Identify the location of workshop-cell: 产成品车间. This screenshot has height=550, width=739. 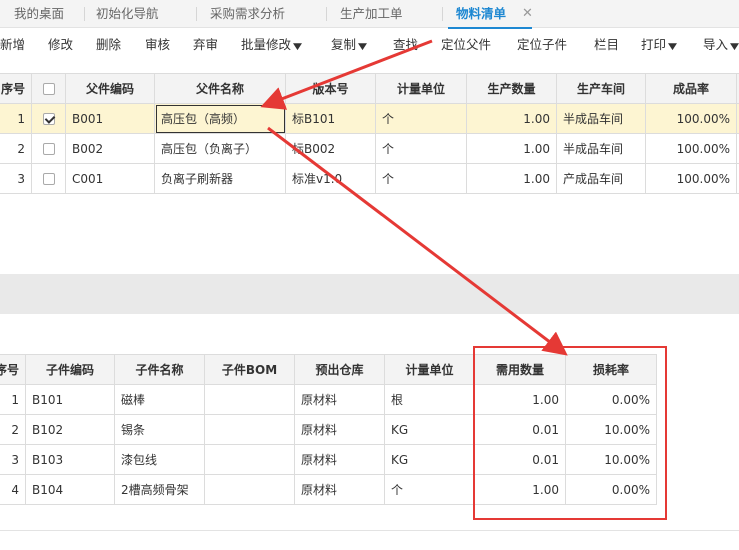
(601, 178).